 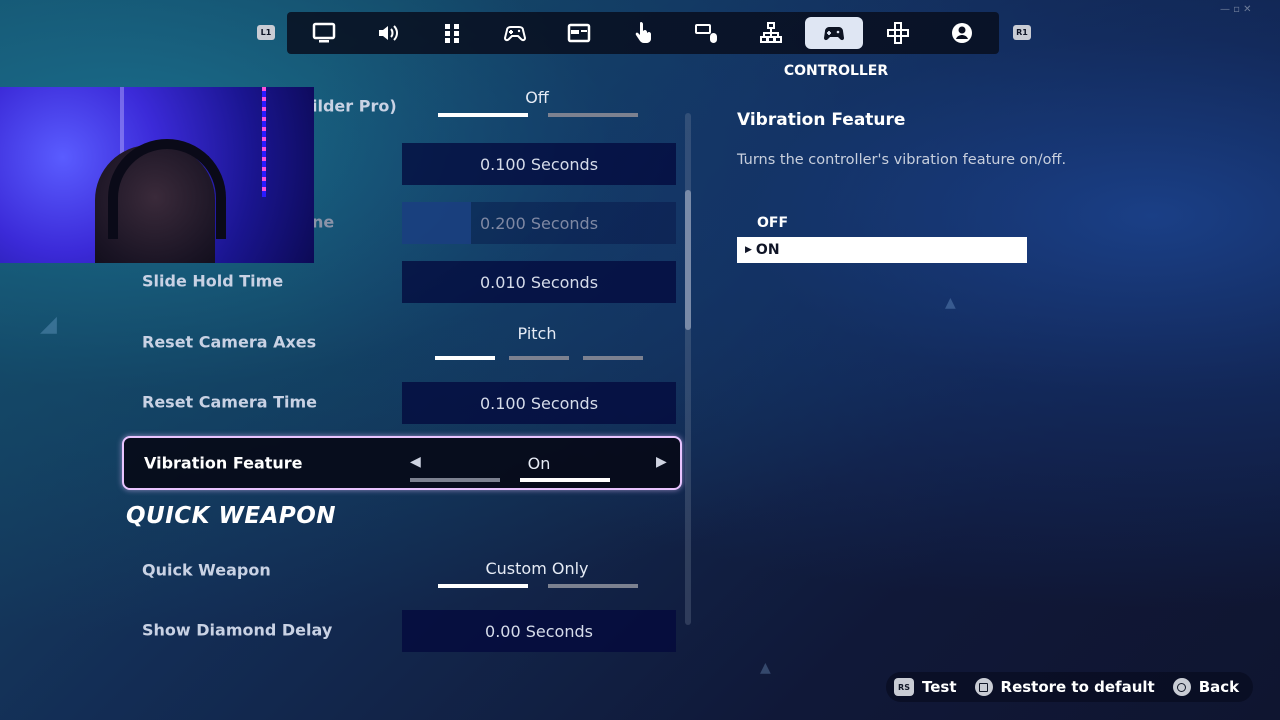 What do you see at coordinates (1022, 32) in the screenshot?
I see `r1-bumper-icon: R1` at bounding box center [1022, 32].